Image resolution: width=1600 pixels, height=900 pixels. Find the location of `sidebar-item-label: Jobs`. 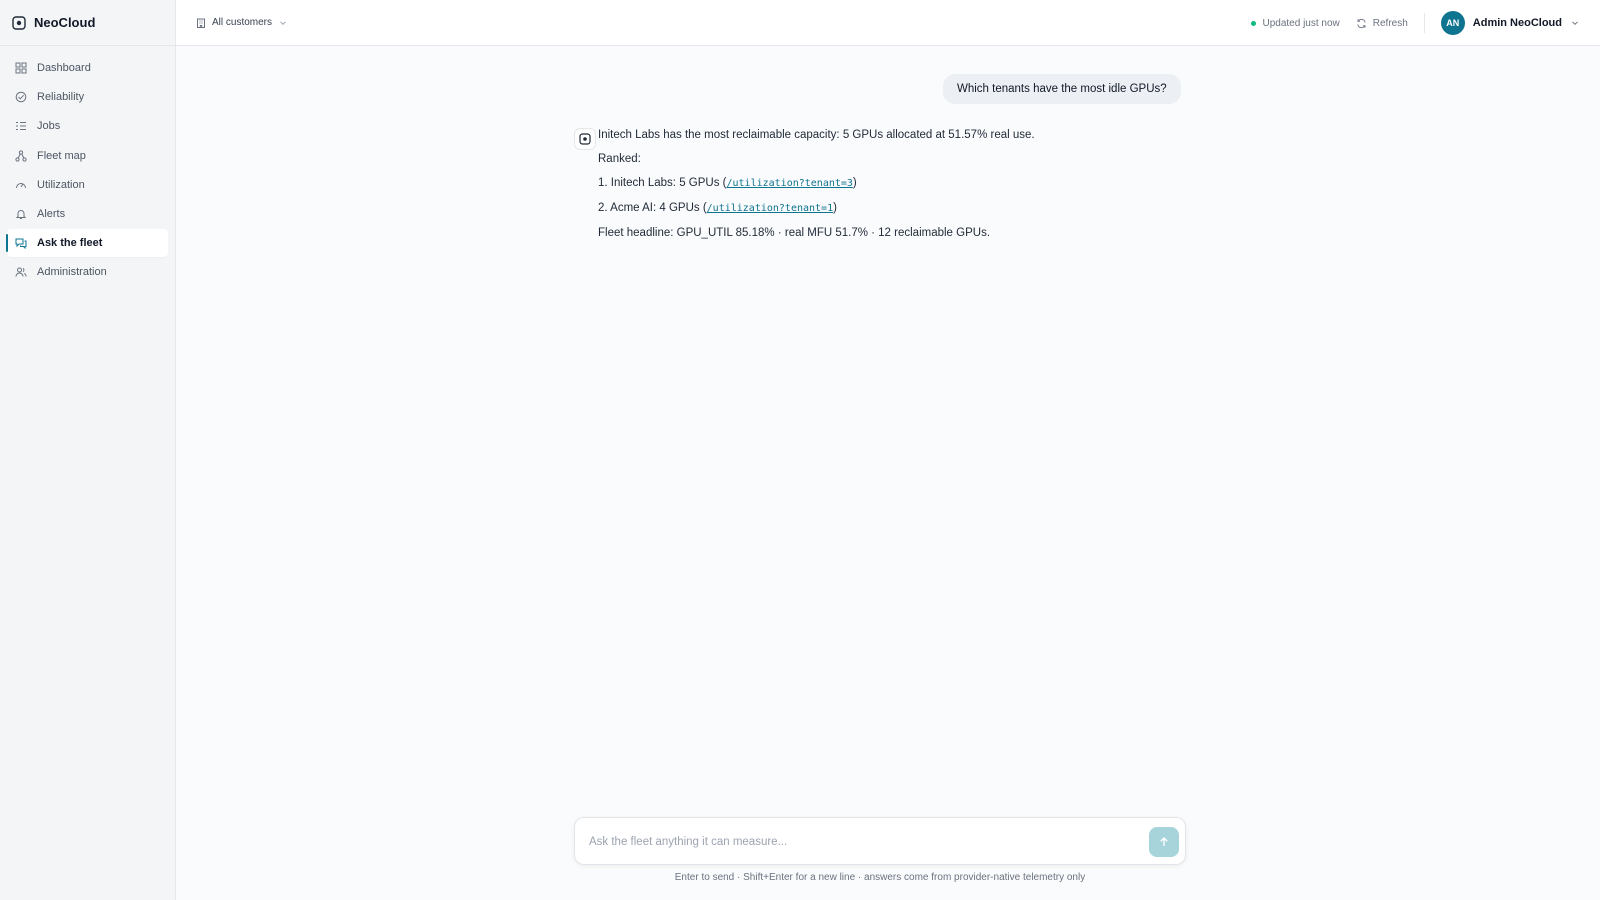

sidebar-item-label: Jobs is located at coordinates (49, 126).